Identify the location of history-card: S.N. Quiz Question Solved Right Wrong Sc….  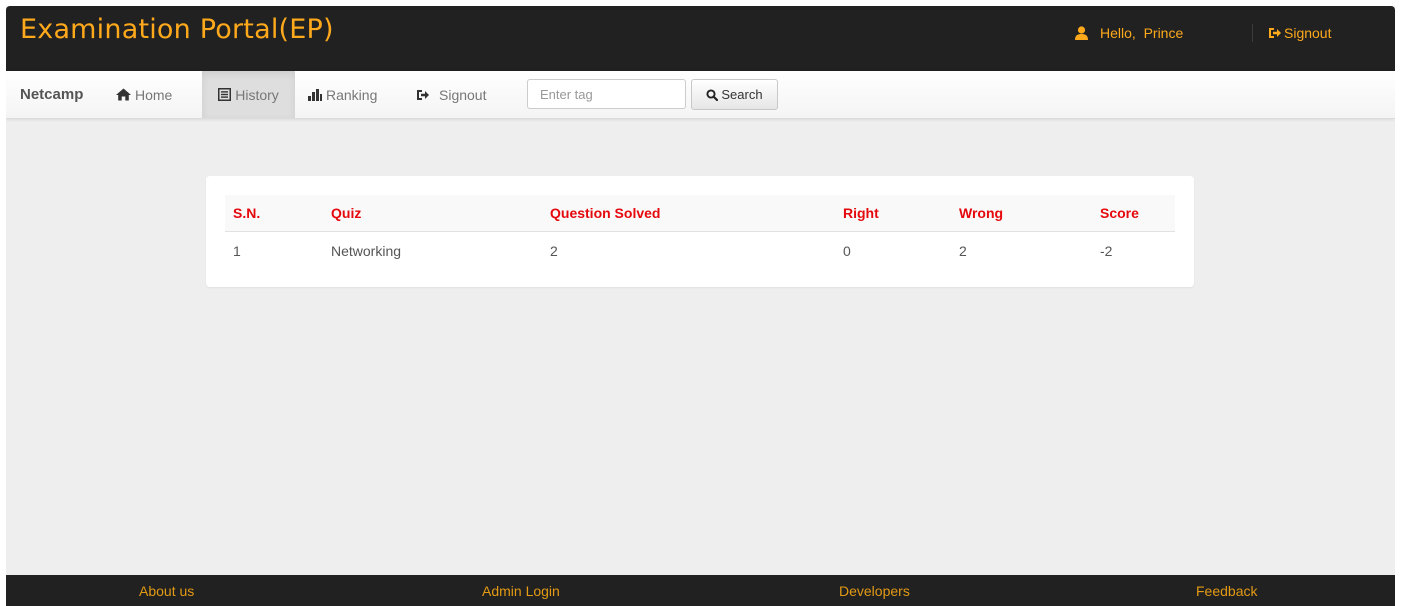
(700, 231).